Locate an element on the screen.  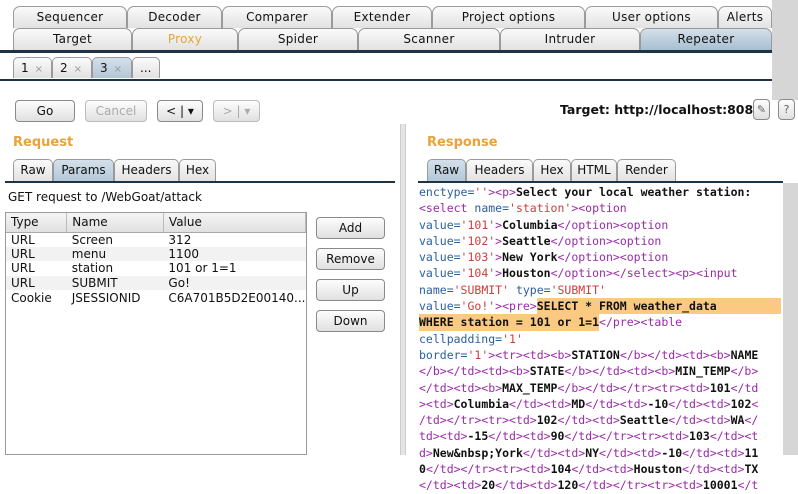
param-value: 101 or 1=1 is located at coordinates (234, 268).